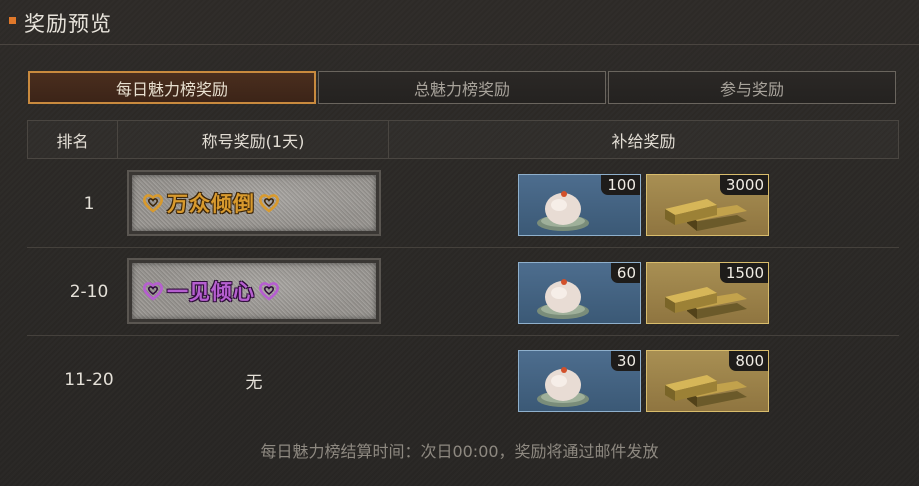 The height and width of the screenshot is (486, 919). Describe the element at coordinates (620, 185) in the screenshot. I see `bun-quantity: 100` at that location.